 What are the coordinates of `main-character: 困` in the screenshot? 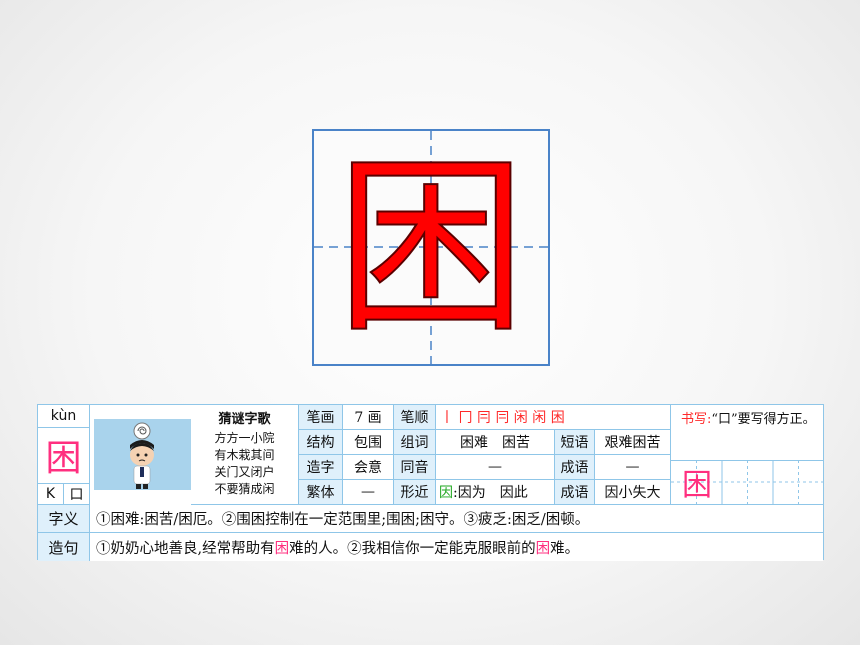 It's located at (431, 247).